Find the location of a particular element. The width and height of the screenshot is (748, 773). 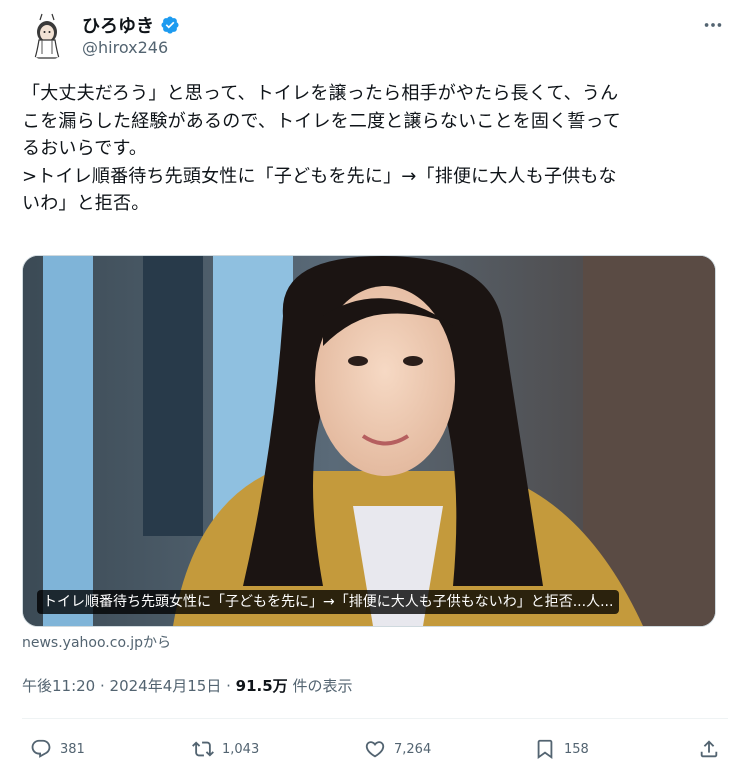

bookmark-button: 158 is located at coordinates (561, 749).